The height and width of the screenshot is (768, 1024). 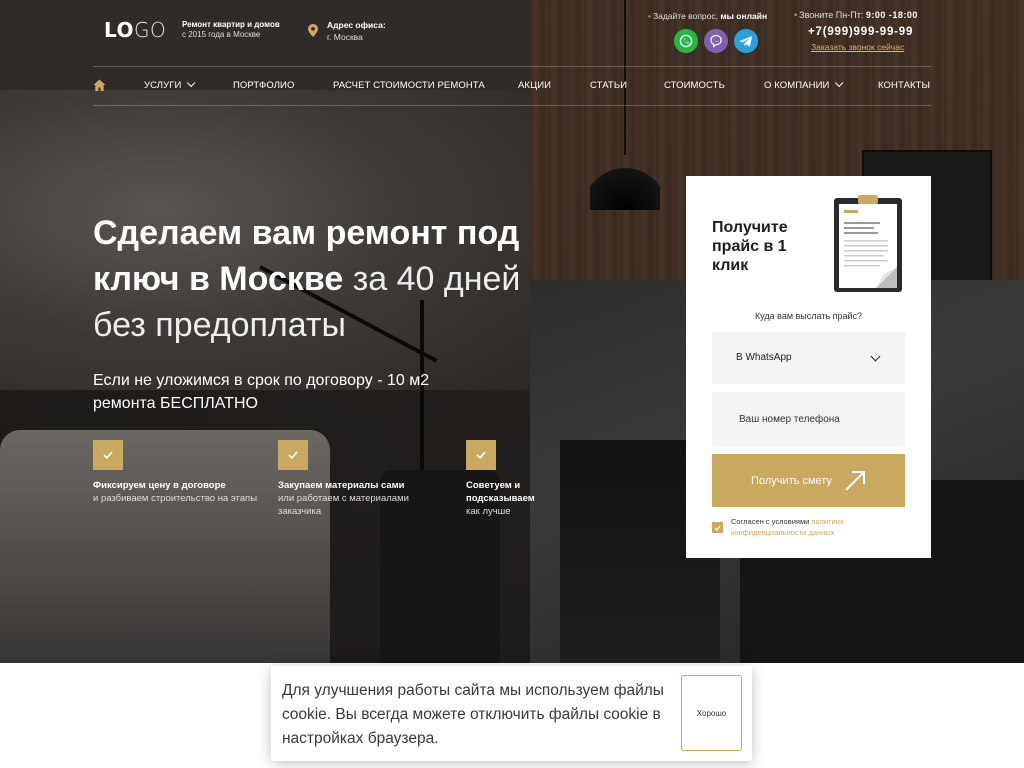 I want to click on tagline-line-1: Ремонт квартир и домов, so click(x=231, y=24).